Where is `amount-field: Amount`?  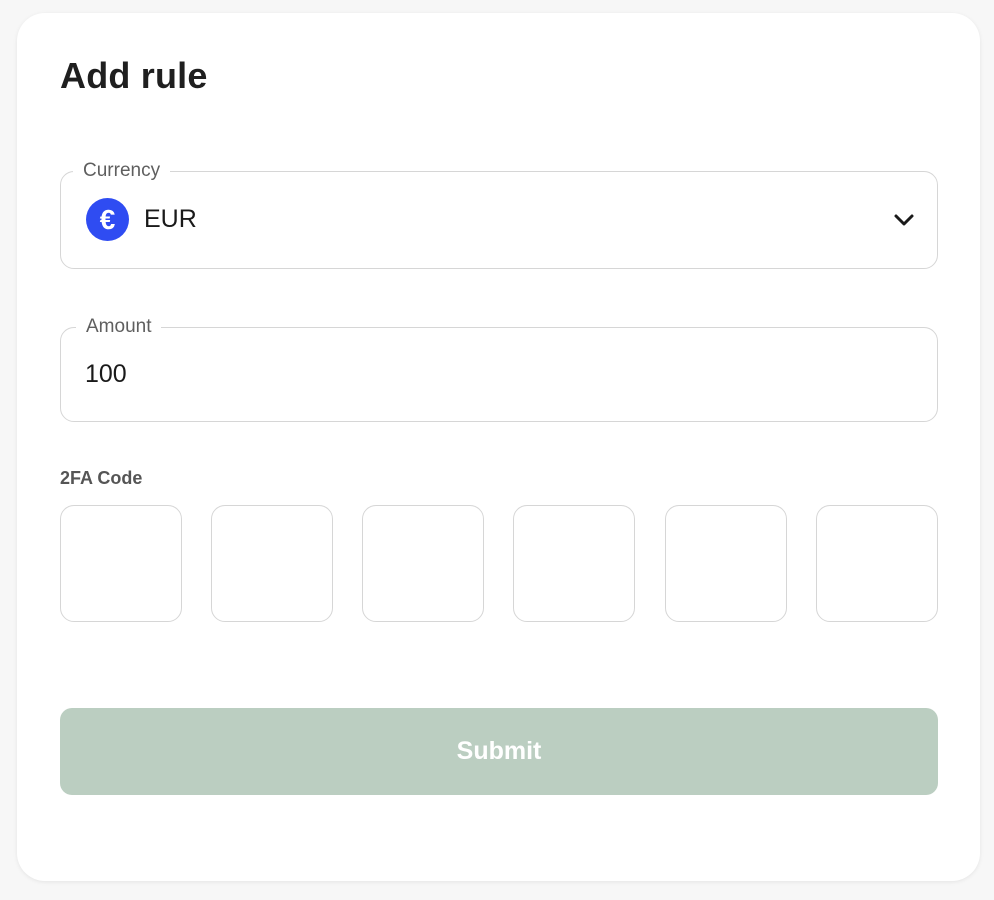
amount-field: Amount is located at coordinates (499, 368).